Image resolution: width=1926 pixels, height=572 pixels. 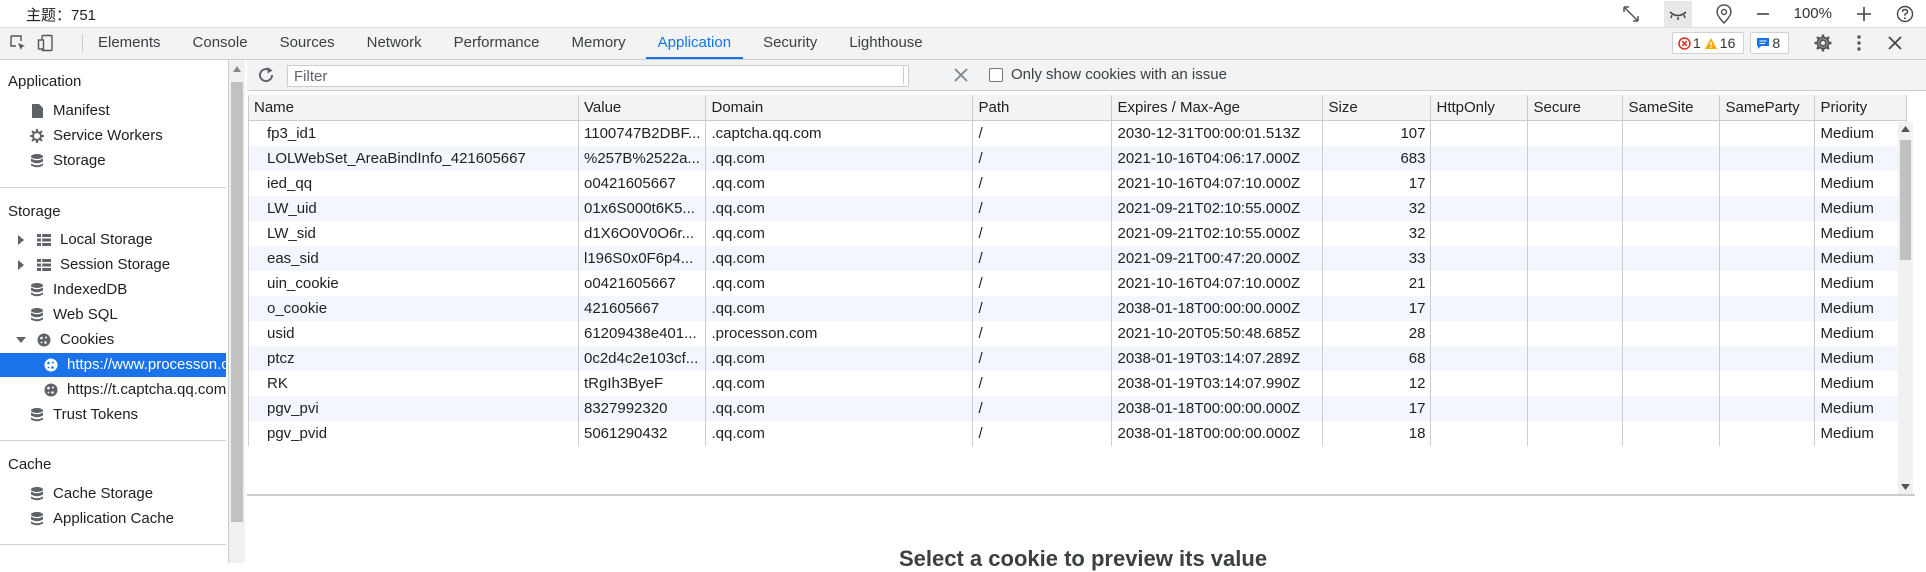 What do you see at coordinates (92, 265) in the screenshot?
I see `sidebar-item-session-storage: Session Storage` at bounding box center [92, 265].